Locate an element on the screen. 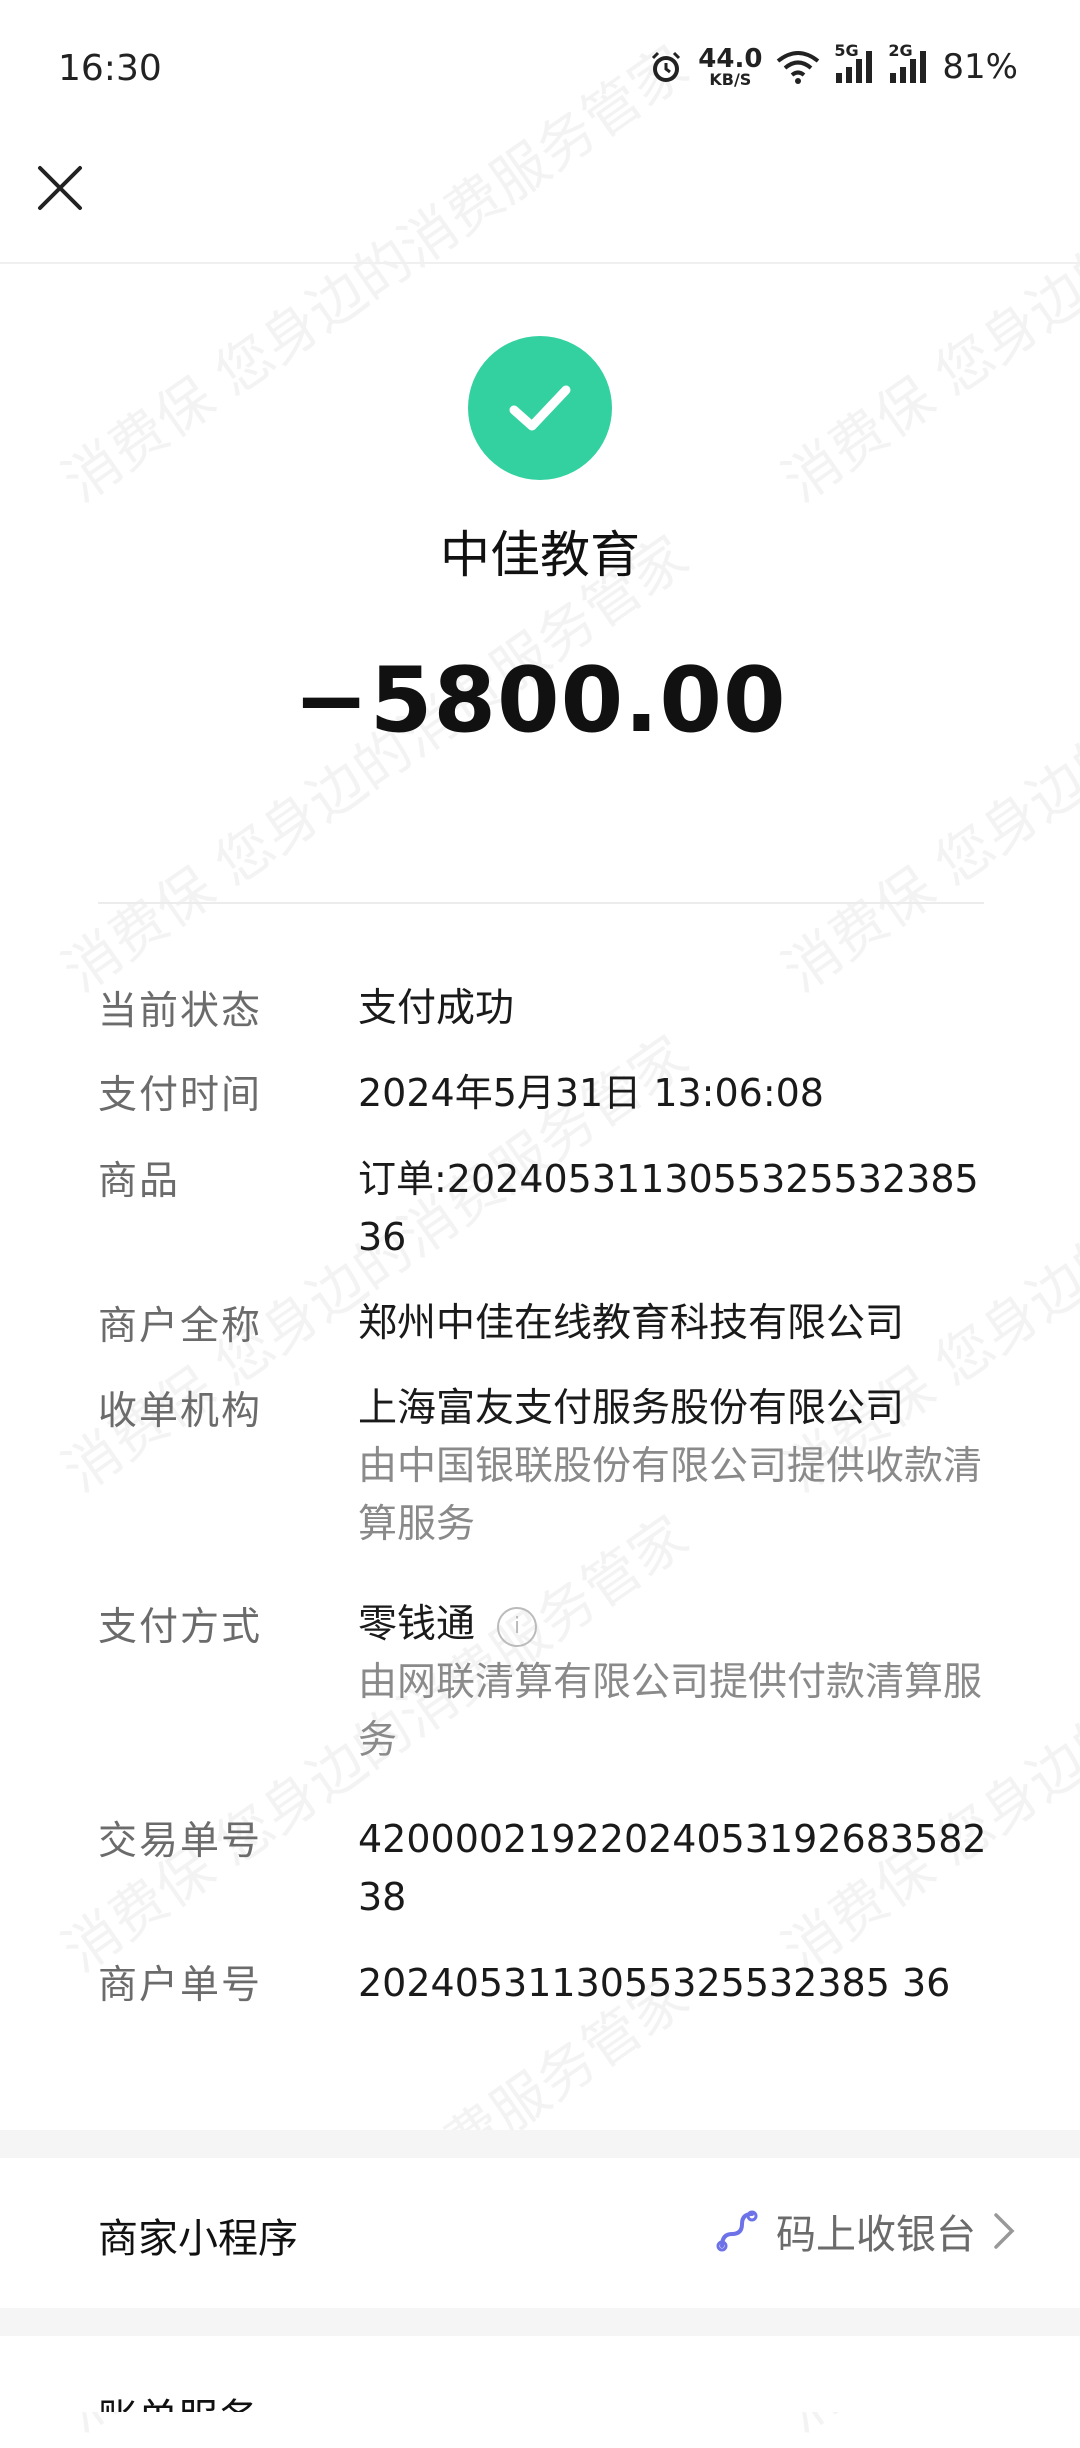  detail-label: 商户全称 is located at coordinates (180, 1326).